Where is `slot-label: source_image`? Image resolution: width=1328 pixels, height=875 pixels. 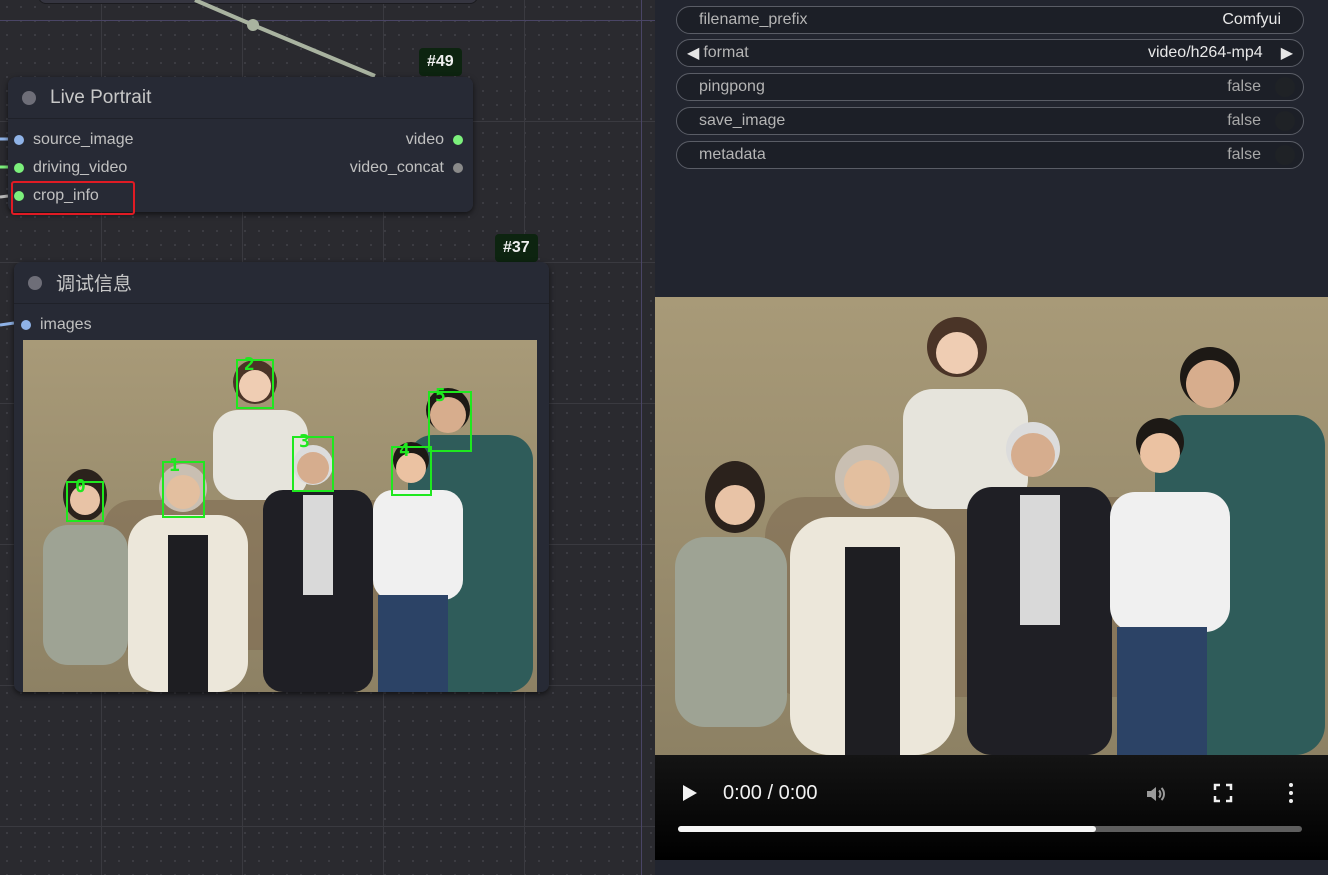 slot-label: source_image is located at coordinates (83, 139).